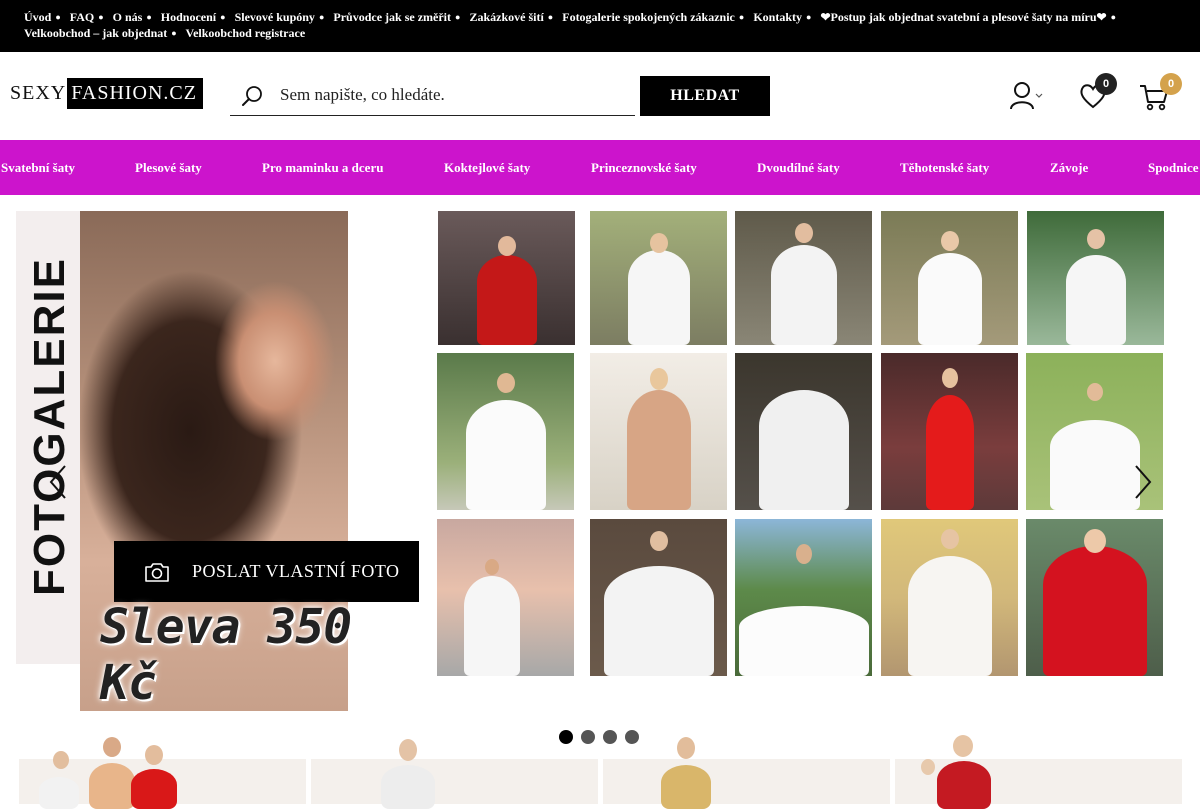 This screenshot has height=809, width=1200. I want to click on camera-icon, so click(157, 572).